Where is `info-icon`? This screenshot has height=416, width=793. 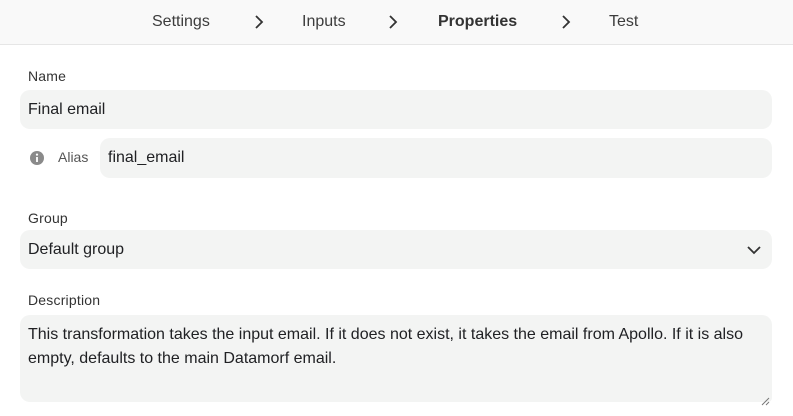 info-icon is located at coordinates (37, 158).